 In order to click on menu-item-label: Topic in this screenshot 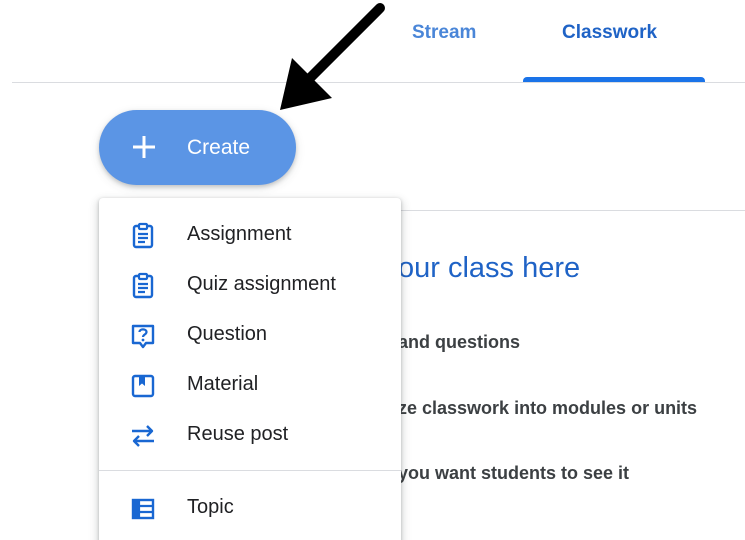, I will do `click(210, 507)`.